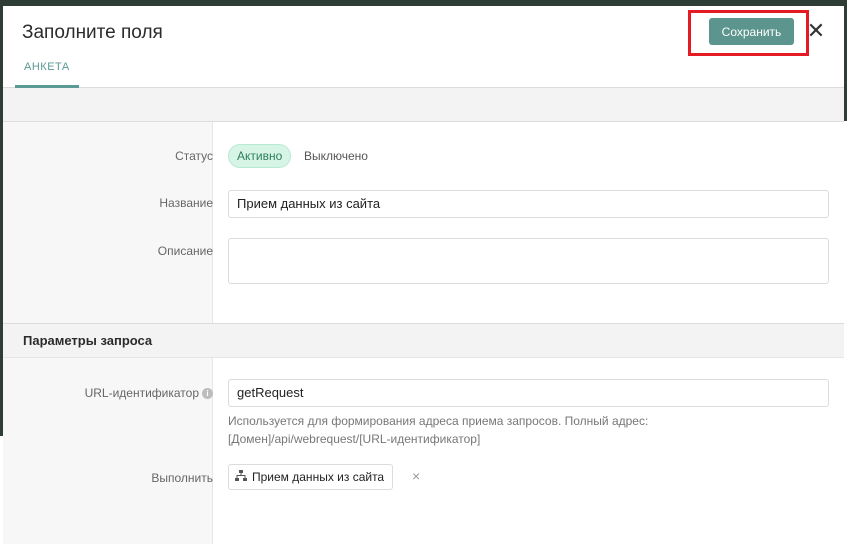  What do you see at coordinates (416, 476) in the screenshot?
I see `remove-icon: ×` at bounding box center [416, 476].